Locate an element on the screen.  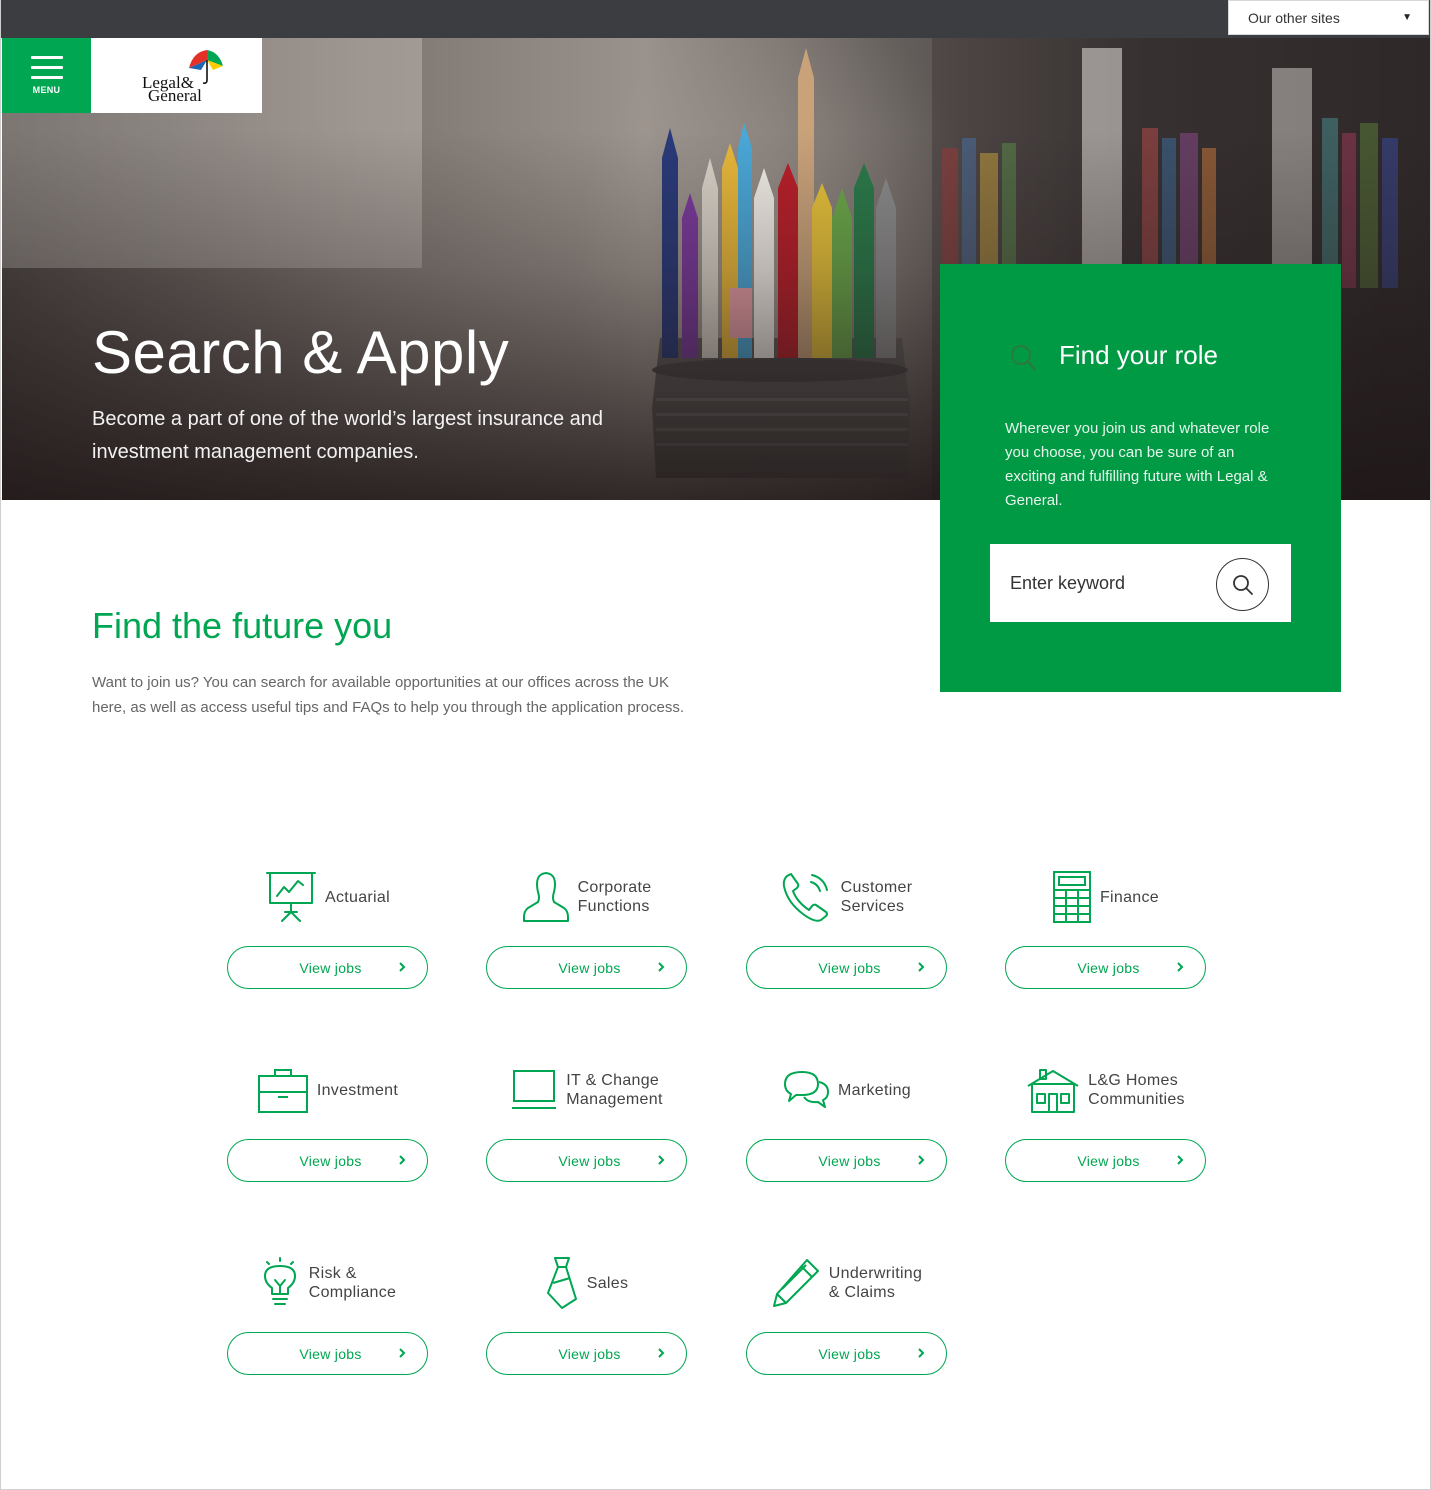
category-name: Underwriting & Claims is located at coordinates (875, 1283).